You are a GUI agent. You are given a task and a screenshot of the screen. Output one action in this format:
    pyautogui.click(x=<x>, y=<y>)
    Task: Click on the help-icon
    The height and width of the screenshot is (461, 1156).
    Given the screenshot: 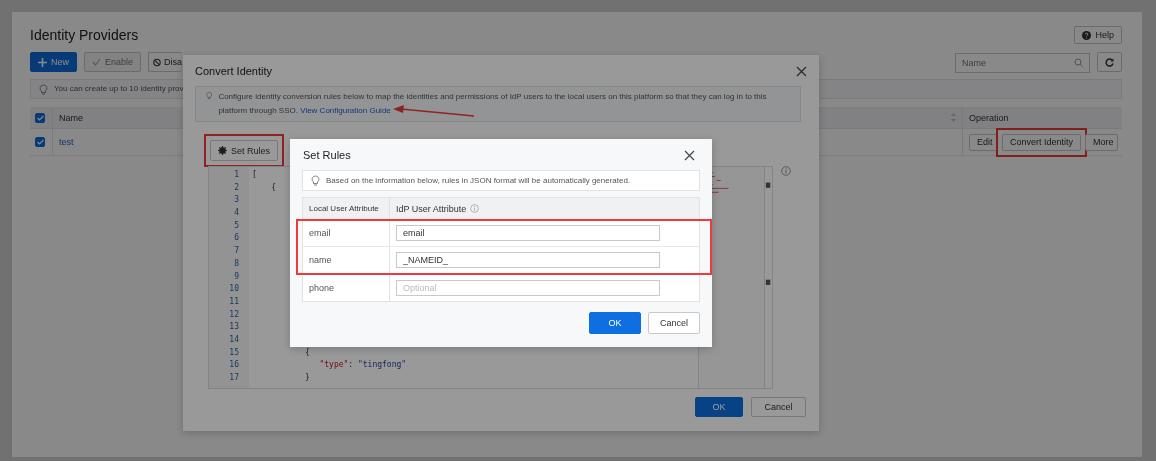 What is the action you would take?
    pyautogui.click(x=1087, y=35)
    